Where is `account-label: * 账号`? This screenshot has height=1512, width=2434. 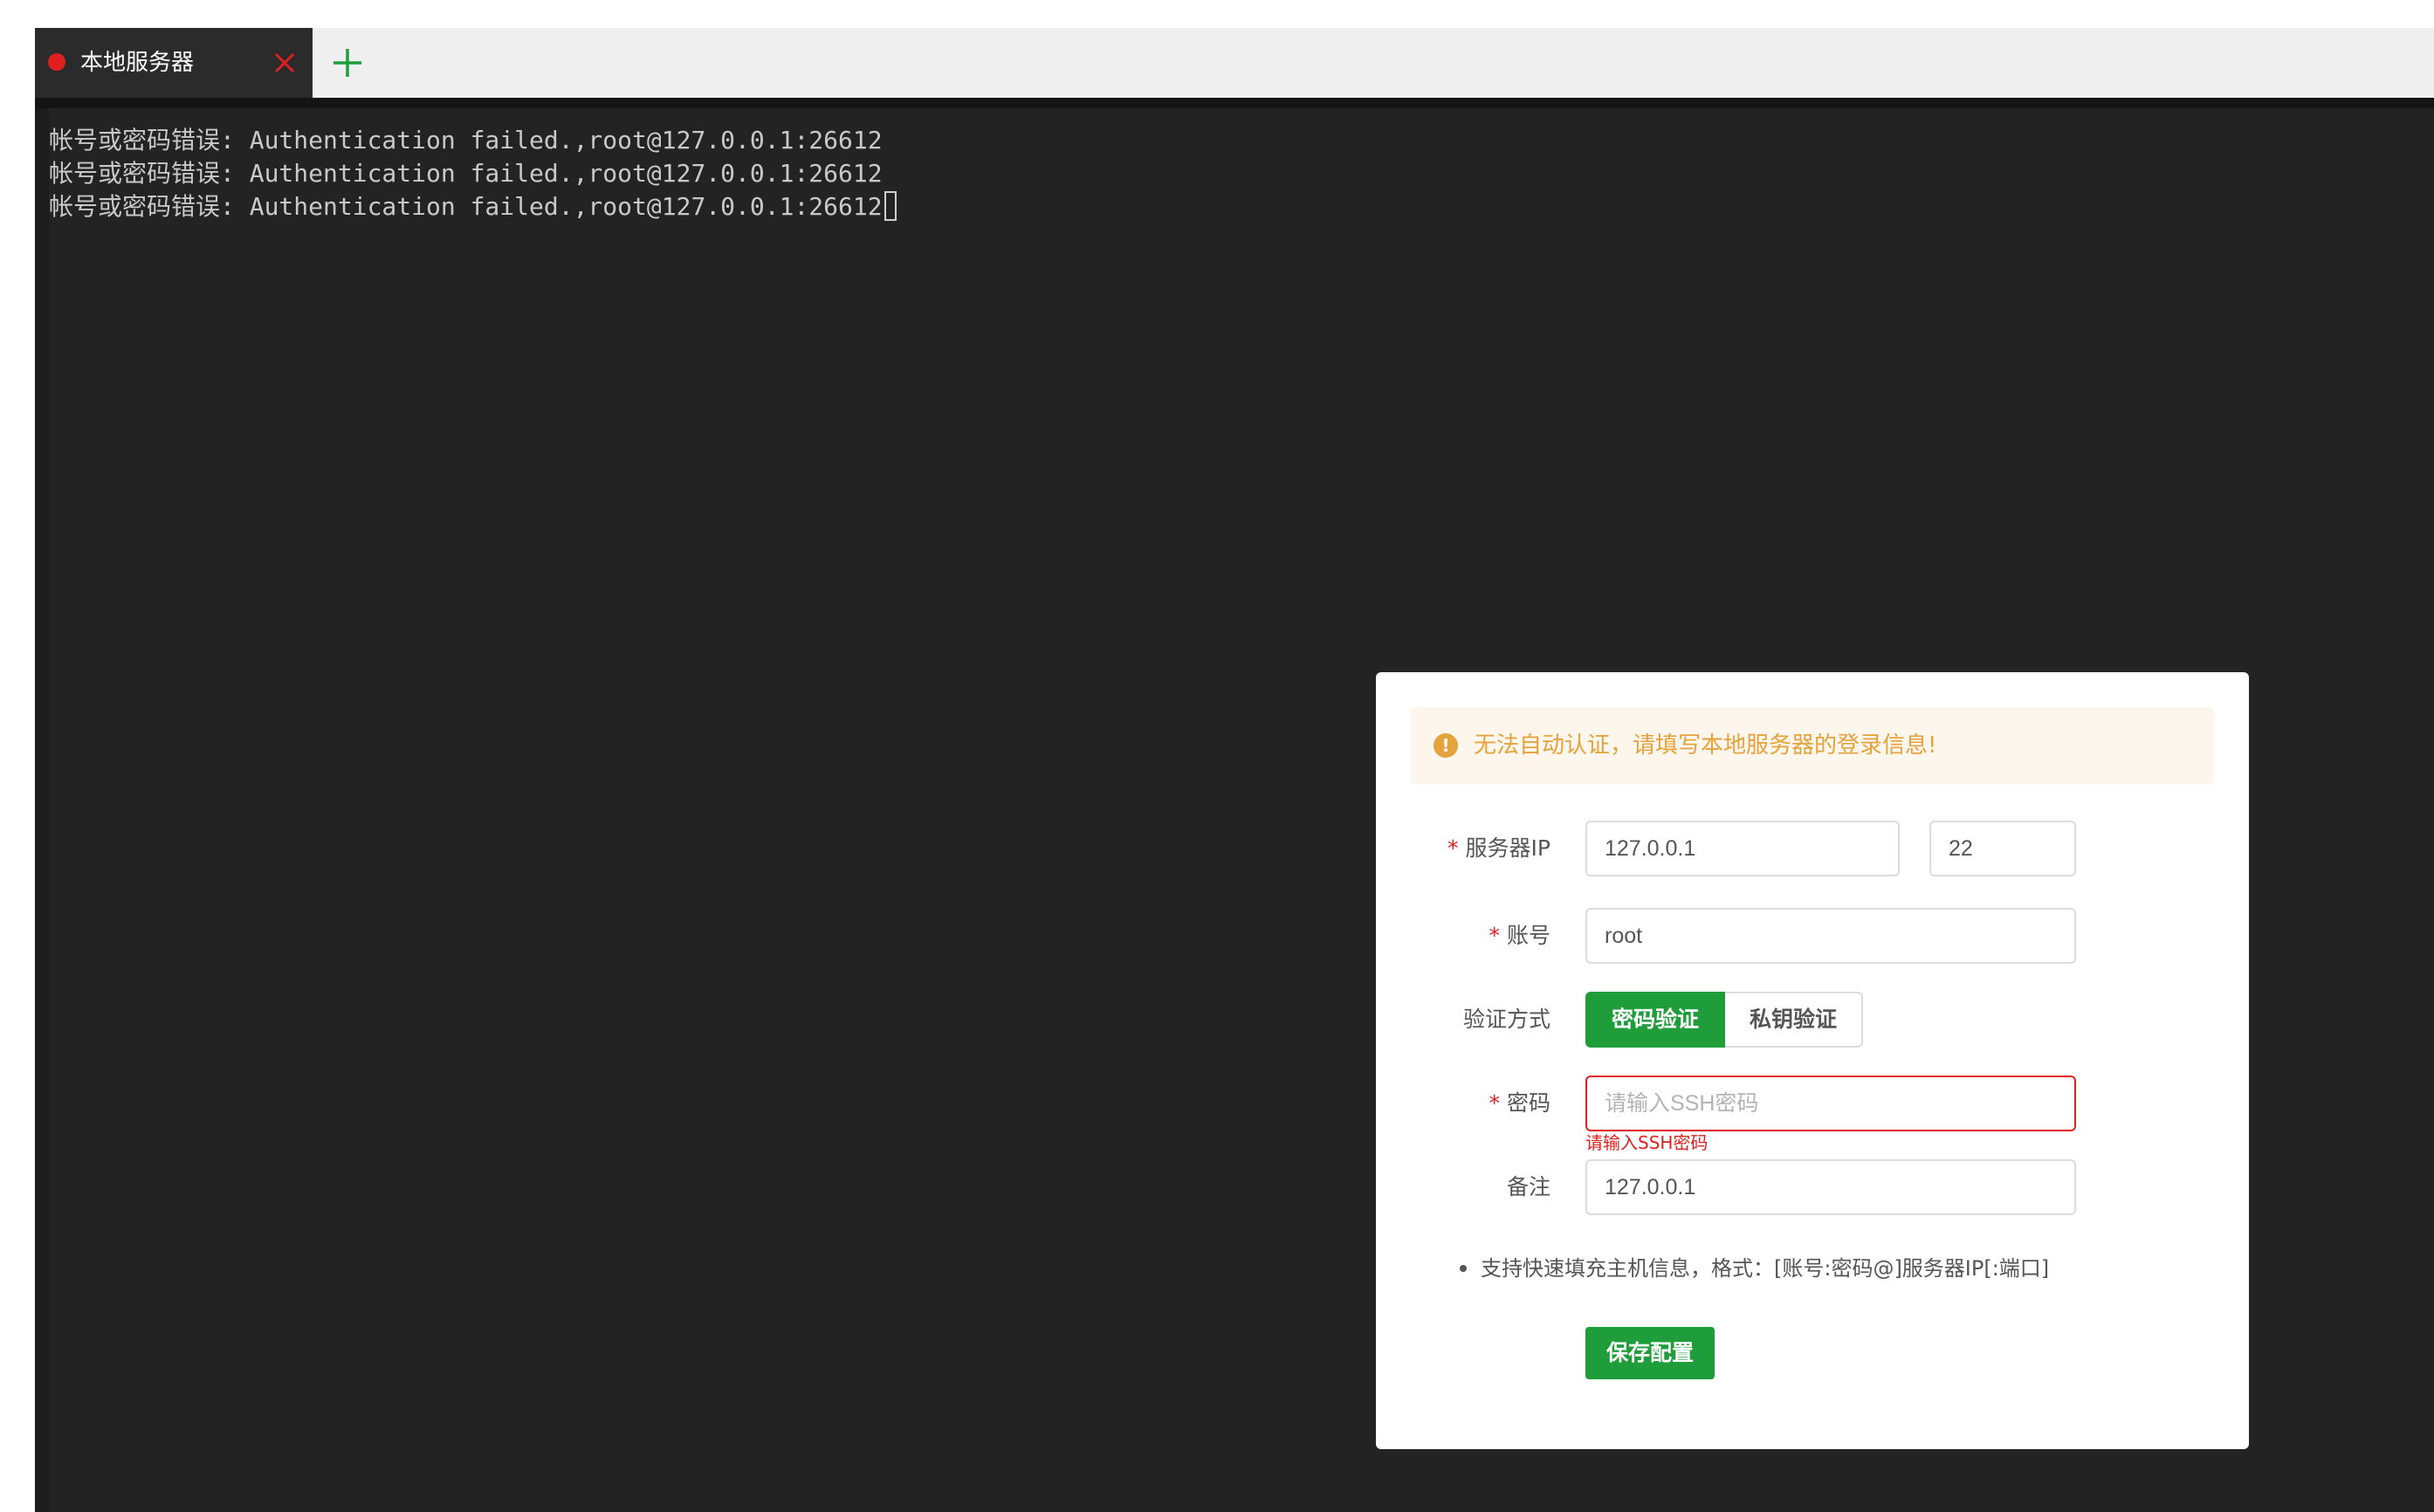 account-label: * 账号 is located at coordinates (1519, 936).